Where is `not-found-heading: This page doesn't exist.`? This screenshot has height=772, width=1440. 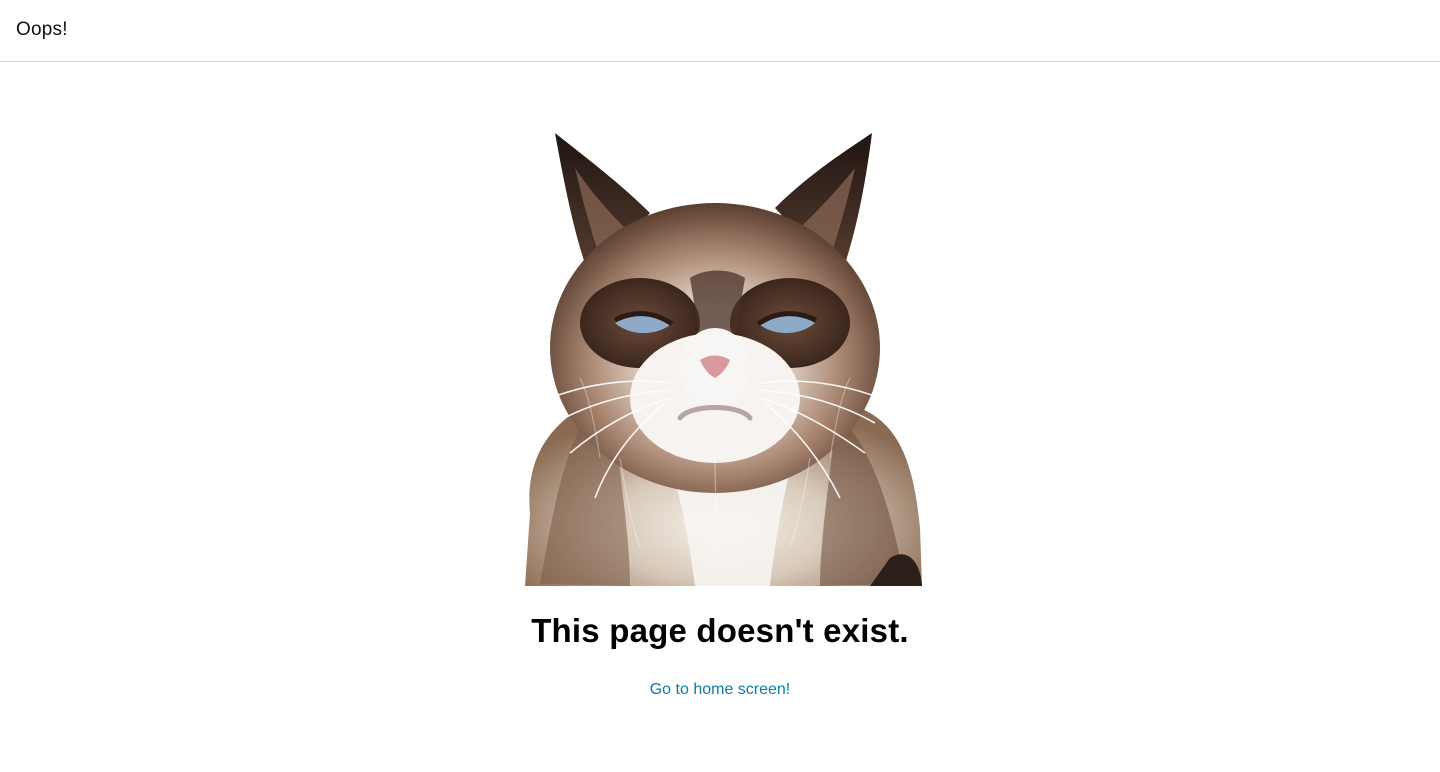 not-found-heading: This page doesn't exist. is located at coordinates (720, 630).